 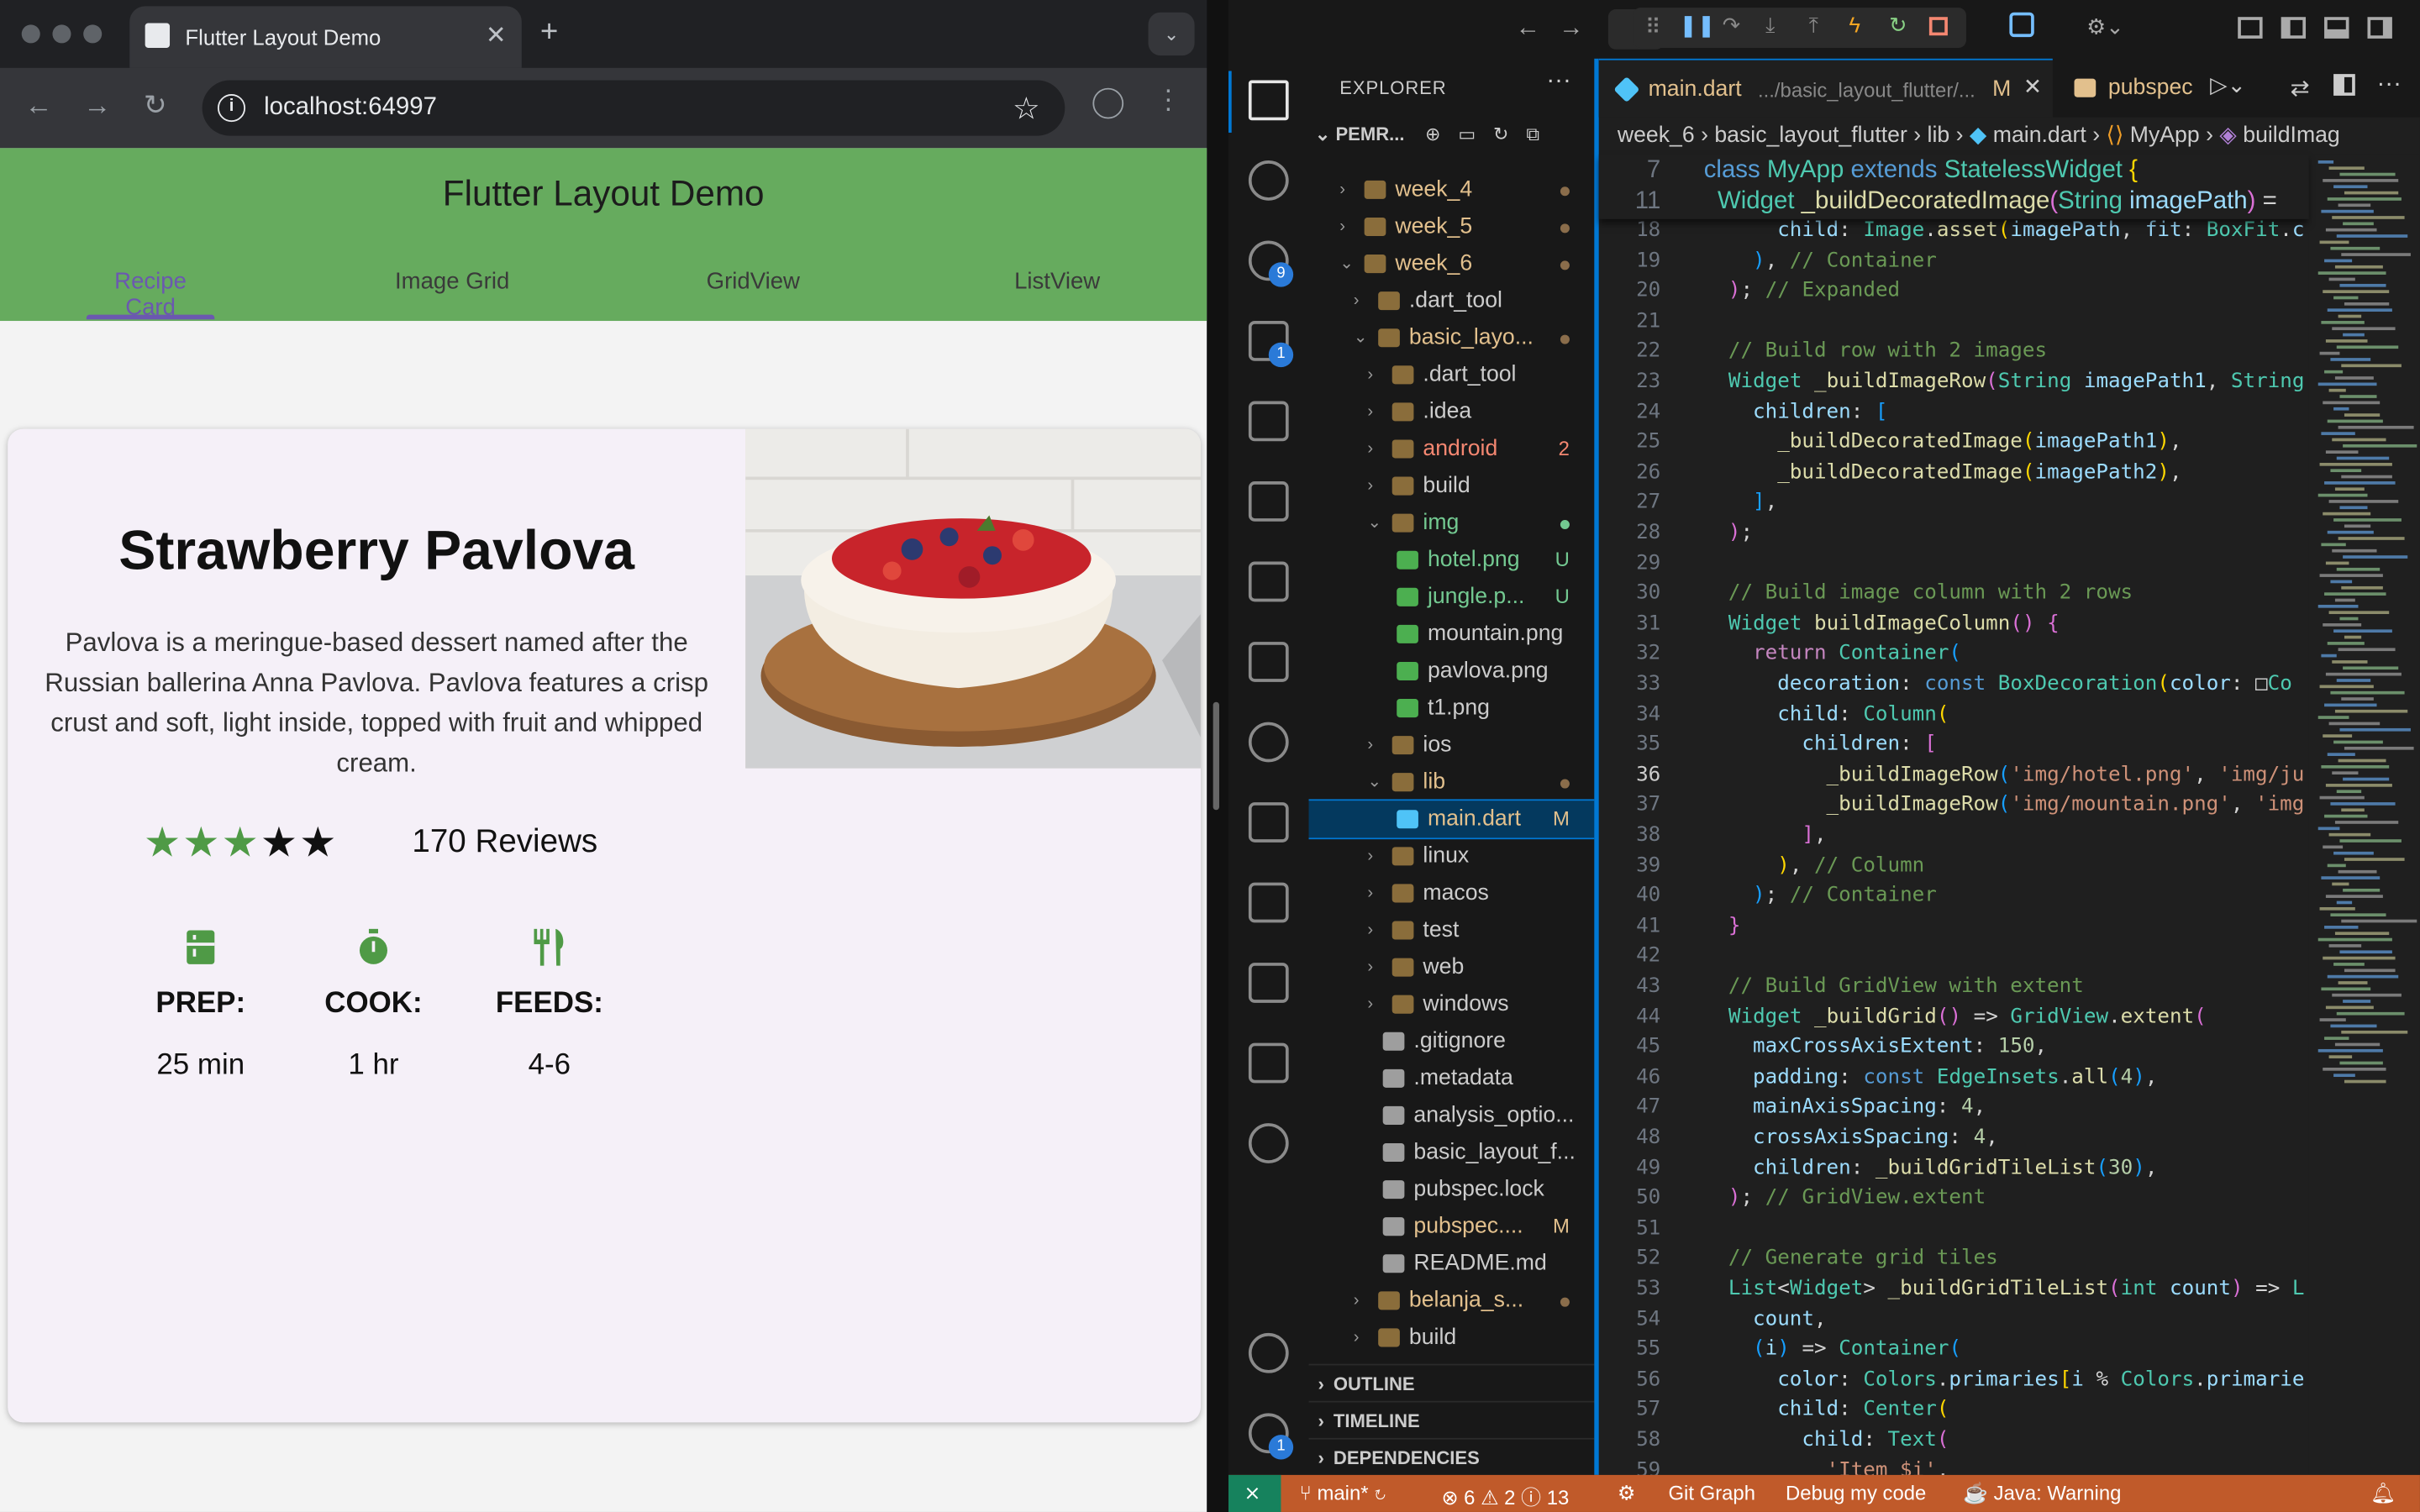 I want to click on url-text: localhost:64997, so click(x=351, y=108).